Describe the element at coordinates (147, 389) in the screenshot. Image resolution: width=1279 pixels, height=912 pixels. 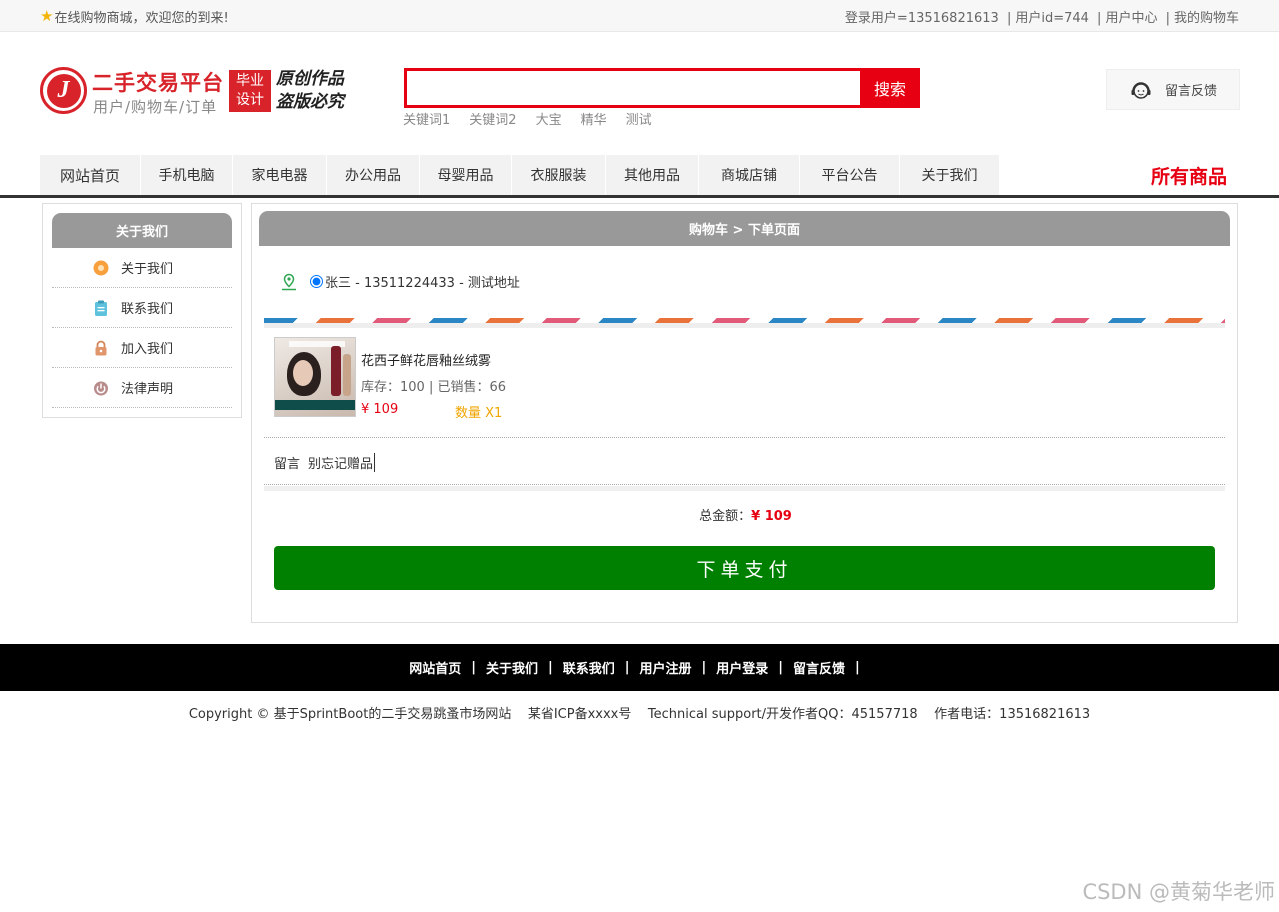
I see `sidebar-item-label: 法律声明` at that location.